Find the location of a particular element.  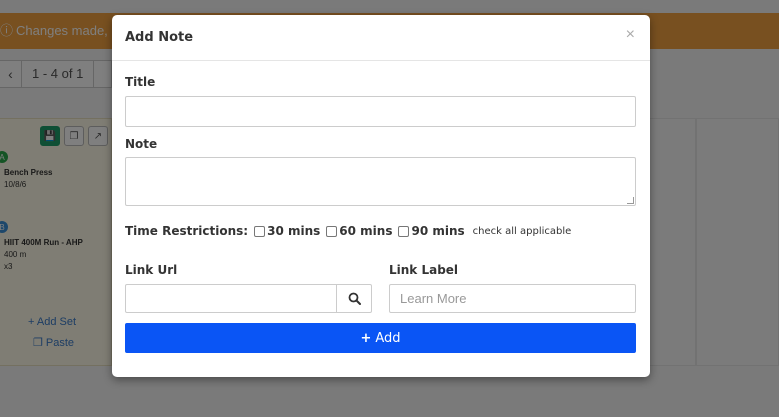

close-icon: × is located at coordinates (630, 35).